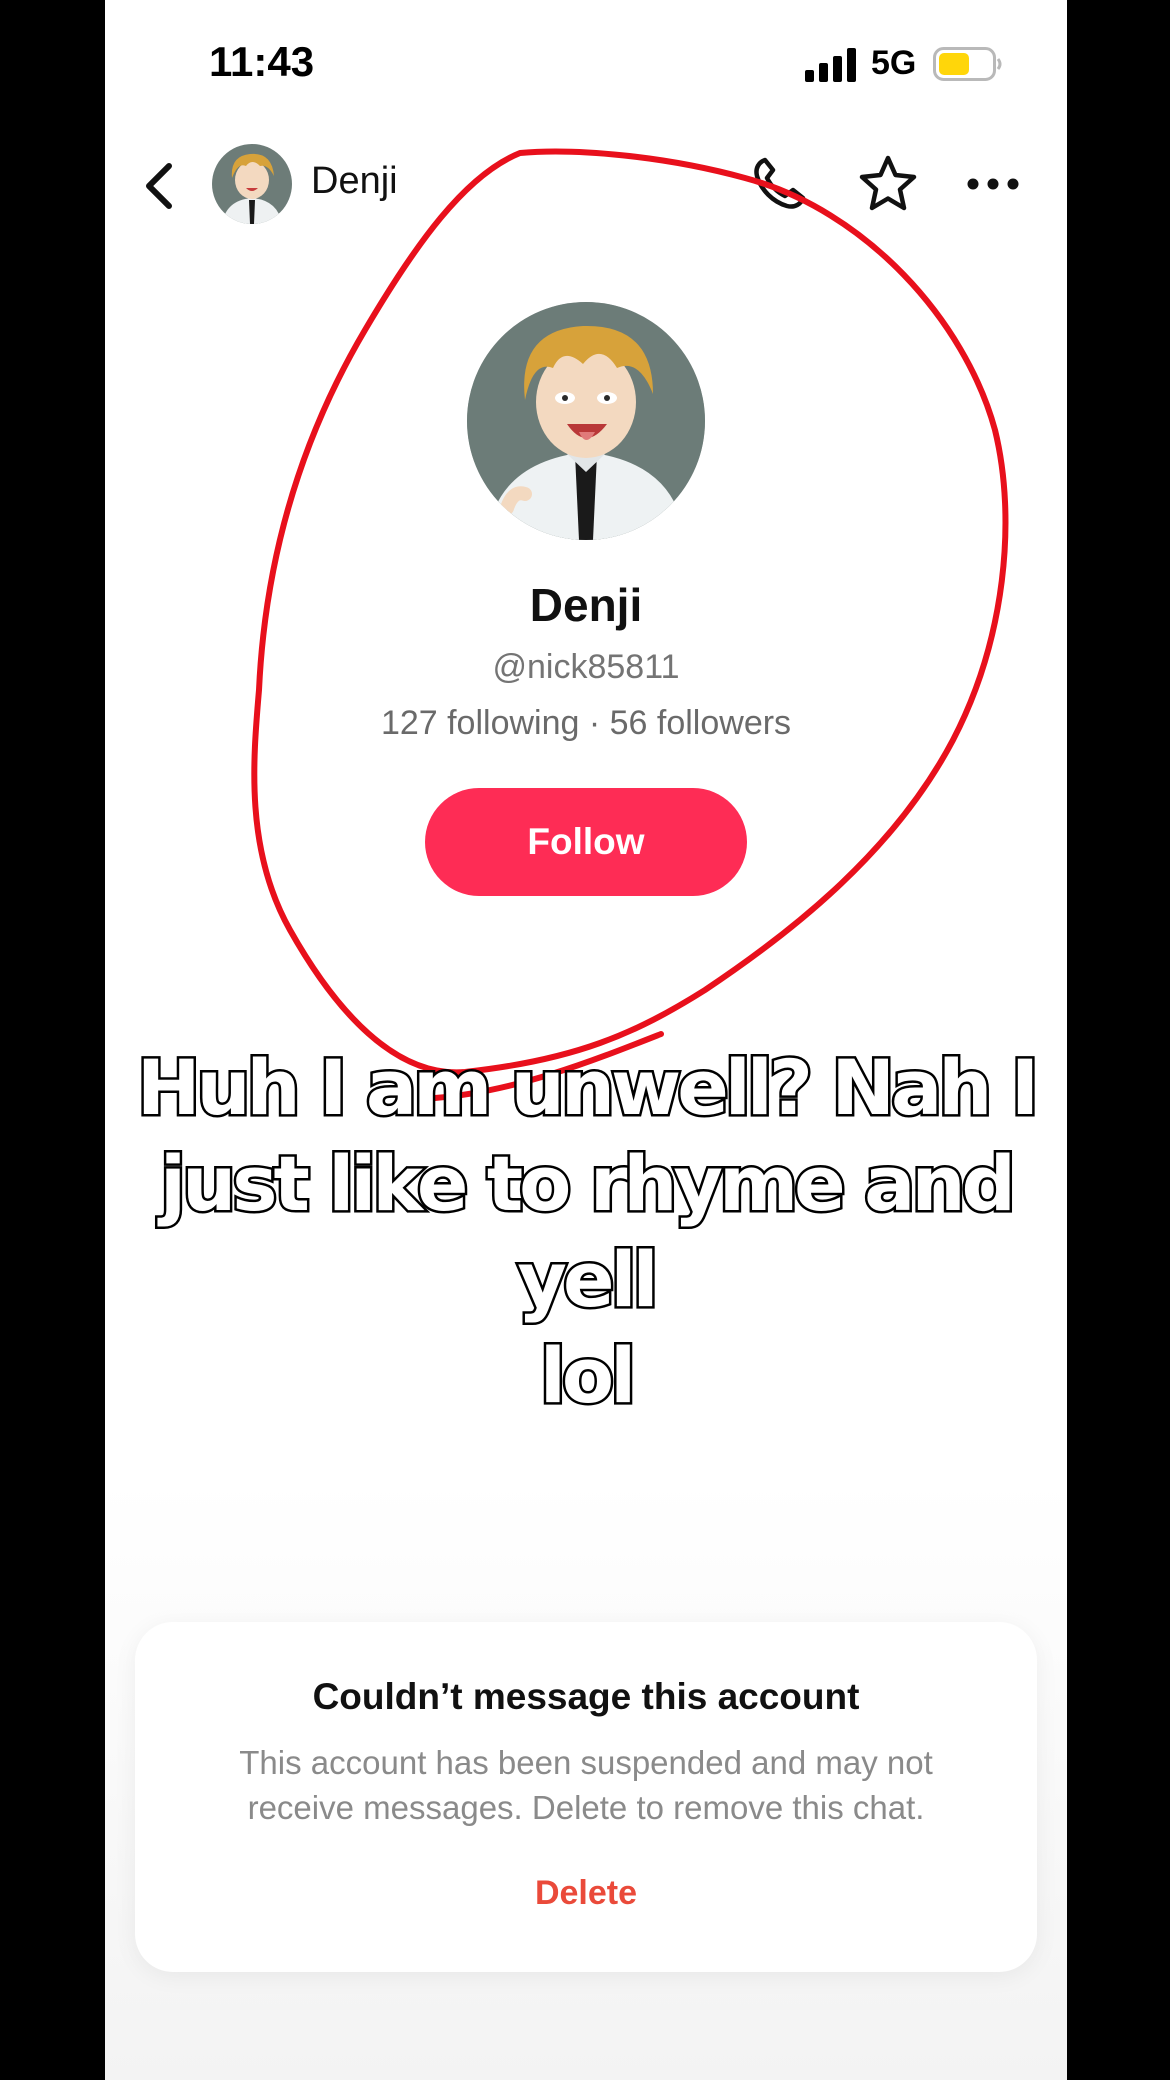  Describe the element at coordinates (586, 667) in the screenshot. I see `profile-username: @nick85811` at that location.